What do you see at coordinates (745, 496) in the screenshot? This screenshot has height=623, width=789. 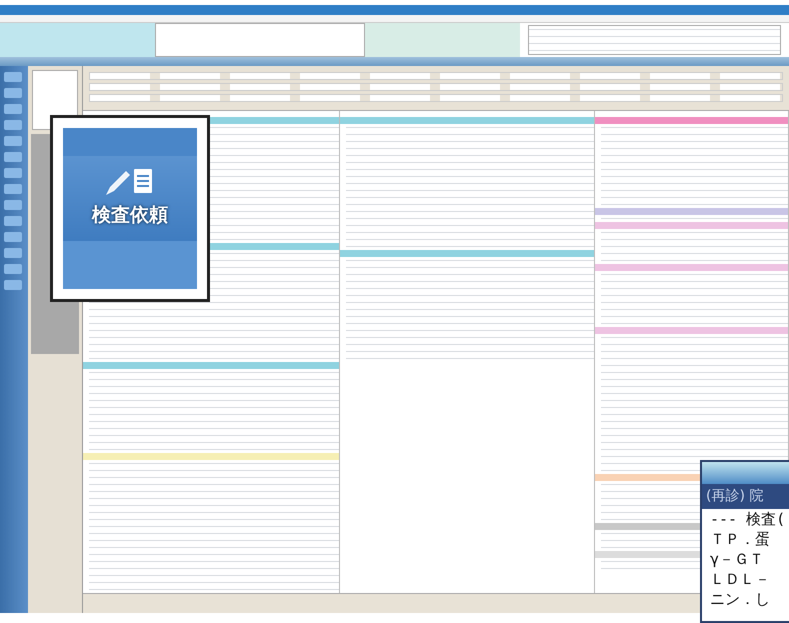 I see `visit-title: (再診) 院` at bounding box center [745, 496].